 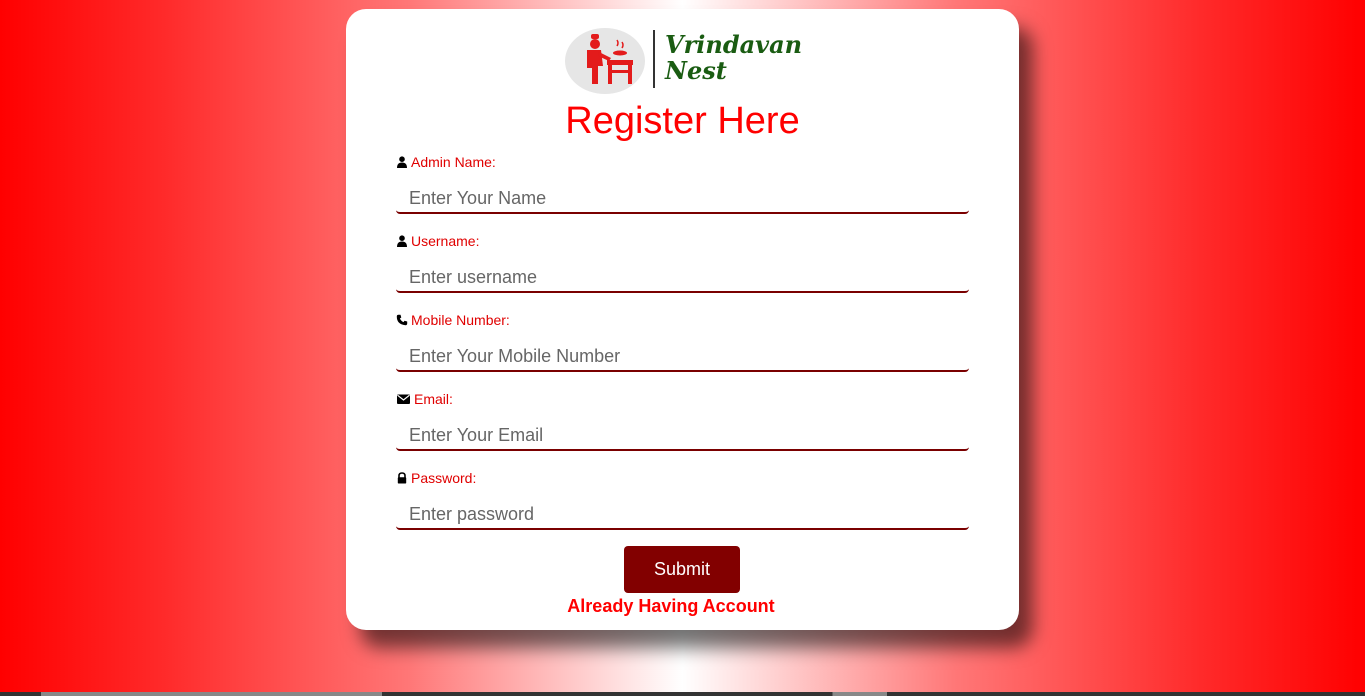 I want to click on lock-icon, so click(x=402, y=478).